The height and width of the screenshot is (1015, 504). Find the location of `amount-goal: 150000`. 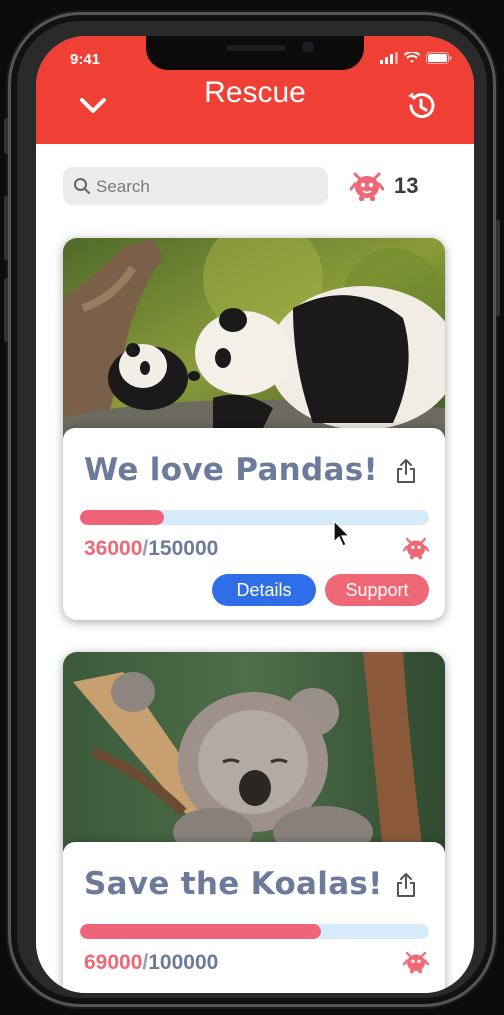

amount-goal: 150000 is located at coordinates (183, 548).